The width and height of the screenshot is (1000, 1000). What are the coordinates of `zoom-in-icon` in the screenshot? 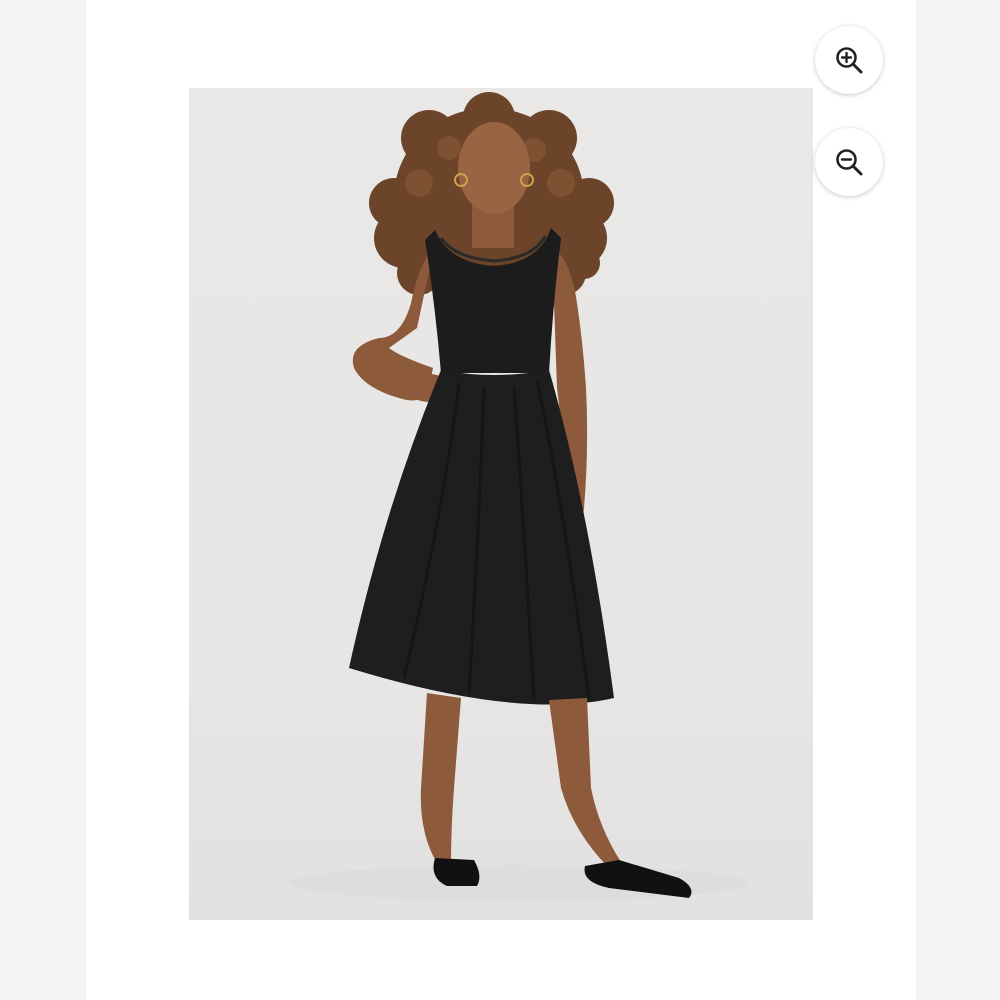 It's located at (849, 60).